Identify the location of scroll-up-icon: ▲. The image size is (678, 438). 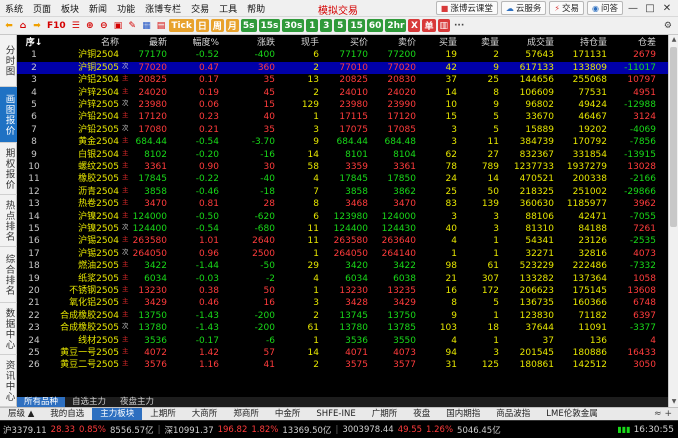
(673, 40).